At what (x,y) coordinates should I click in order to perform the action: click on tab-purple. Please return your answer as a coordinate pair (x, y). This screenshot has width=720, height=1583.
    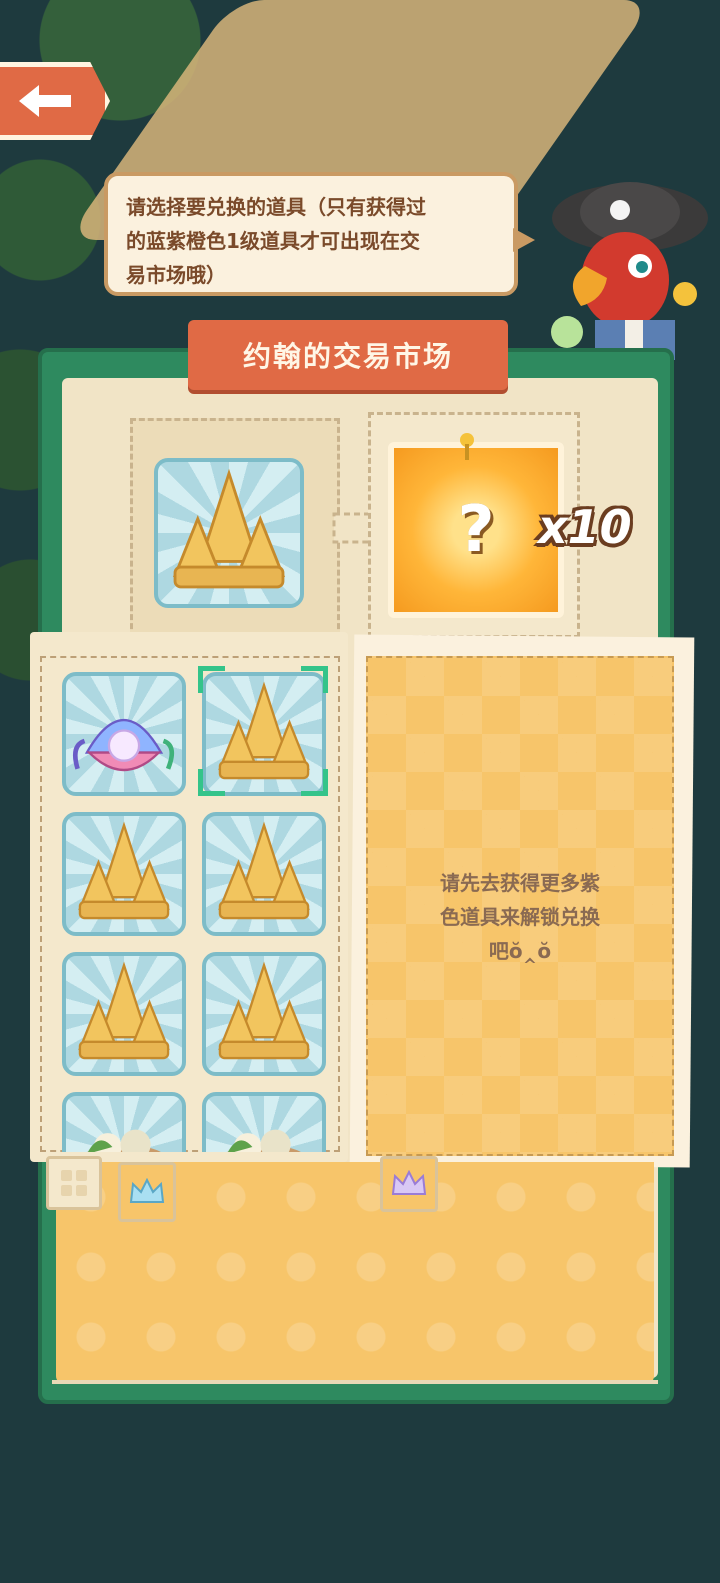
    Looking at the image, I should click on (409, 1184).